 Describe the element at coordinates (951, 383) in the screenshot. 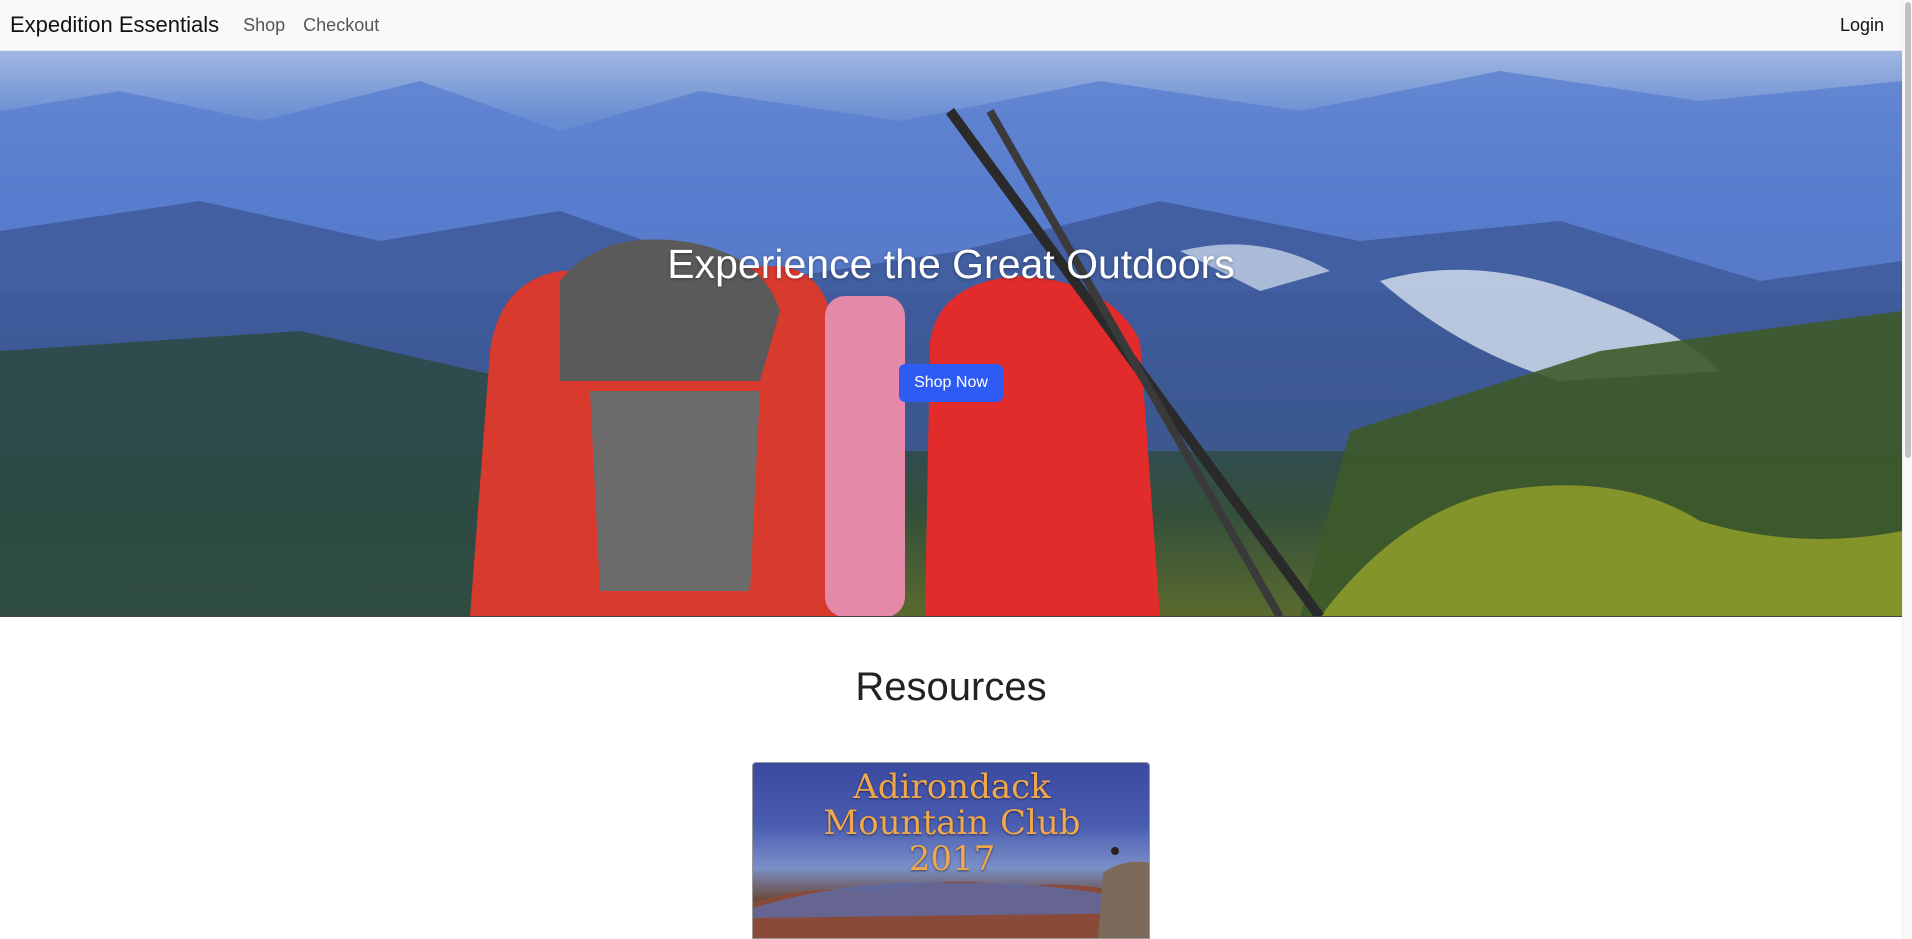

I see `shop-now-button: Shop Now` at that location.